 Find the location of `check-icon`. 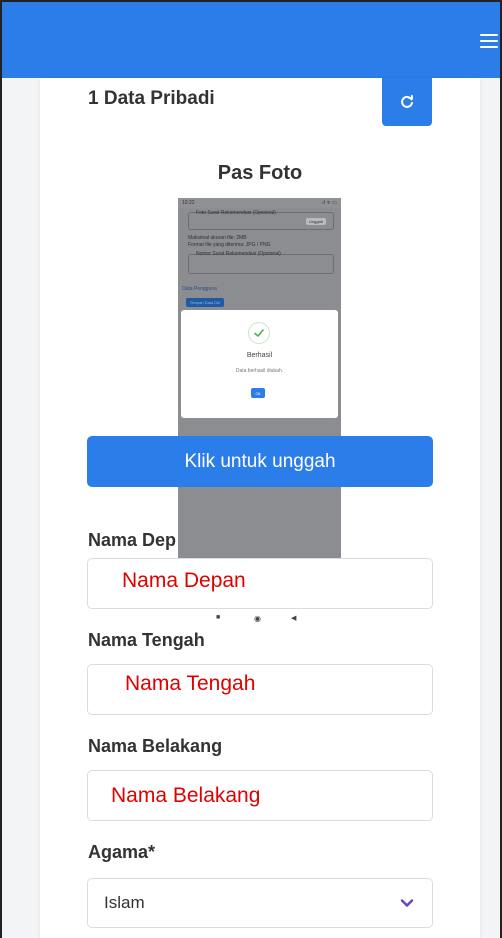

check-icon is located at coordinates (259, 333).